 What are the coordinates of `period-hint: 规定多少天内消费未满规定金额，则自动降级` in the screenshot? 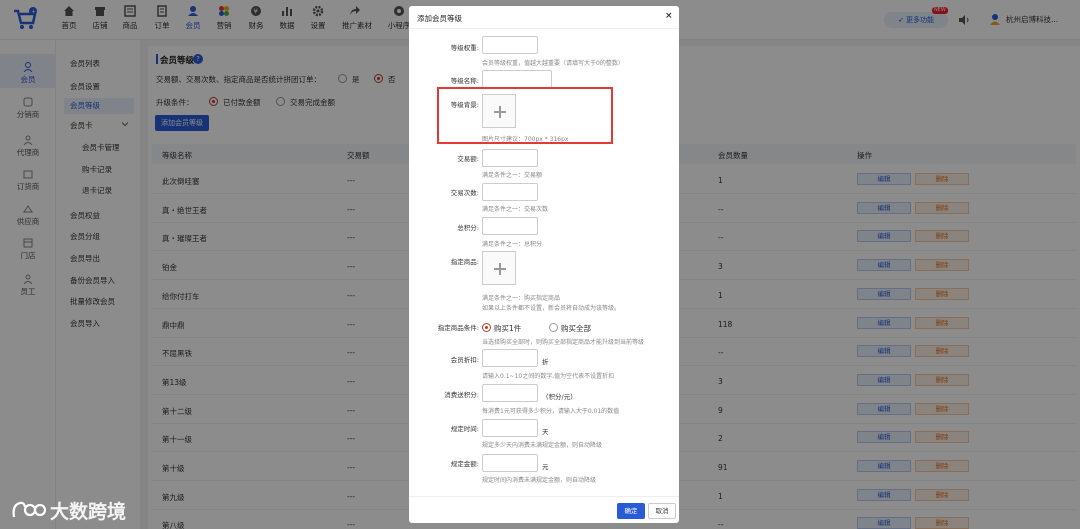 It's located at (542, 445).